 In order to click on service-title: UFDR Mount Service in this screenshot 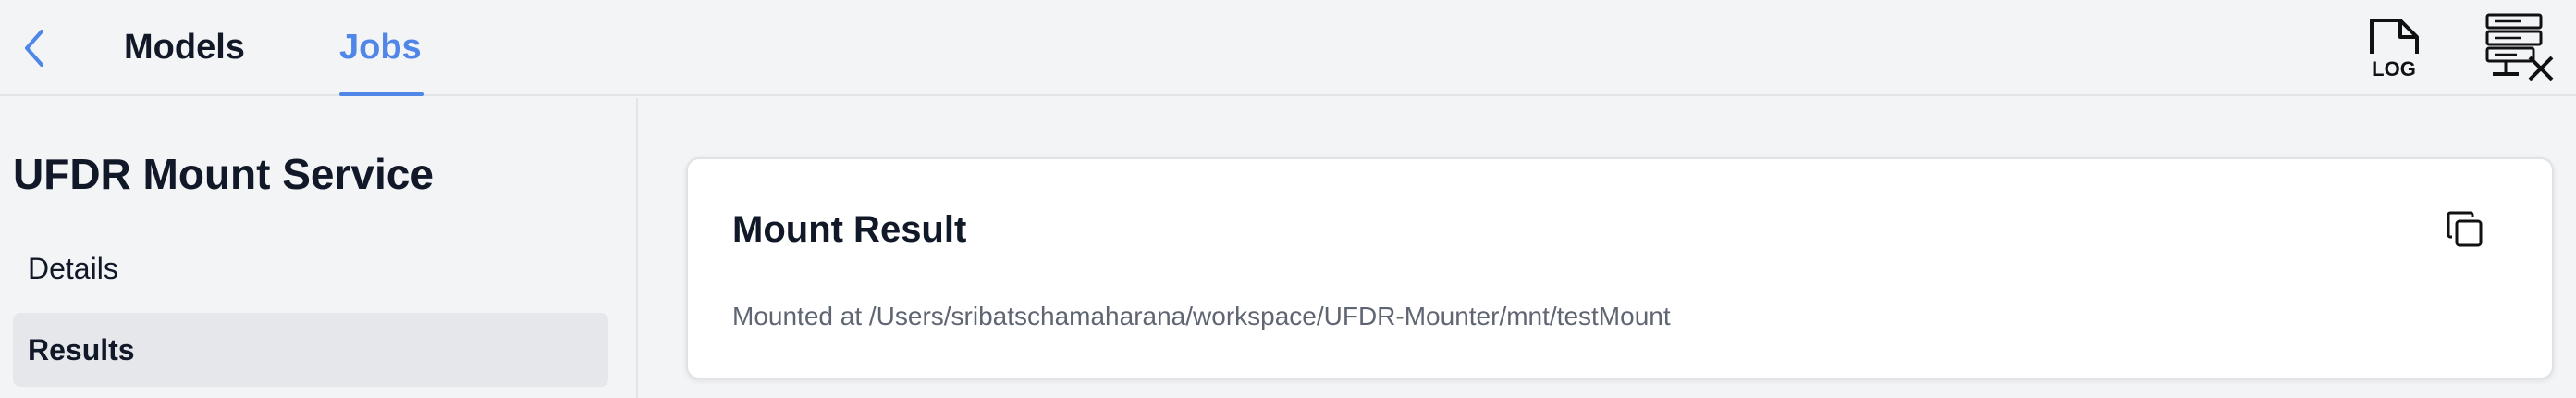, I will do `click(223, 174)`.